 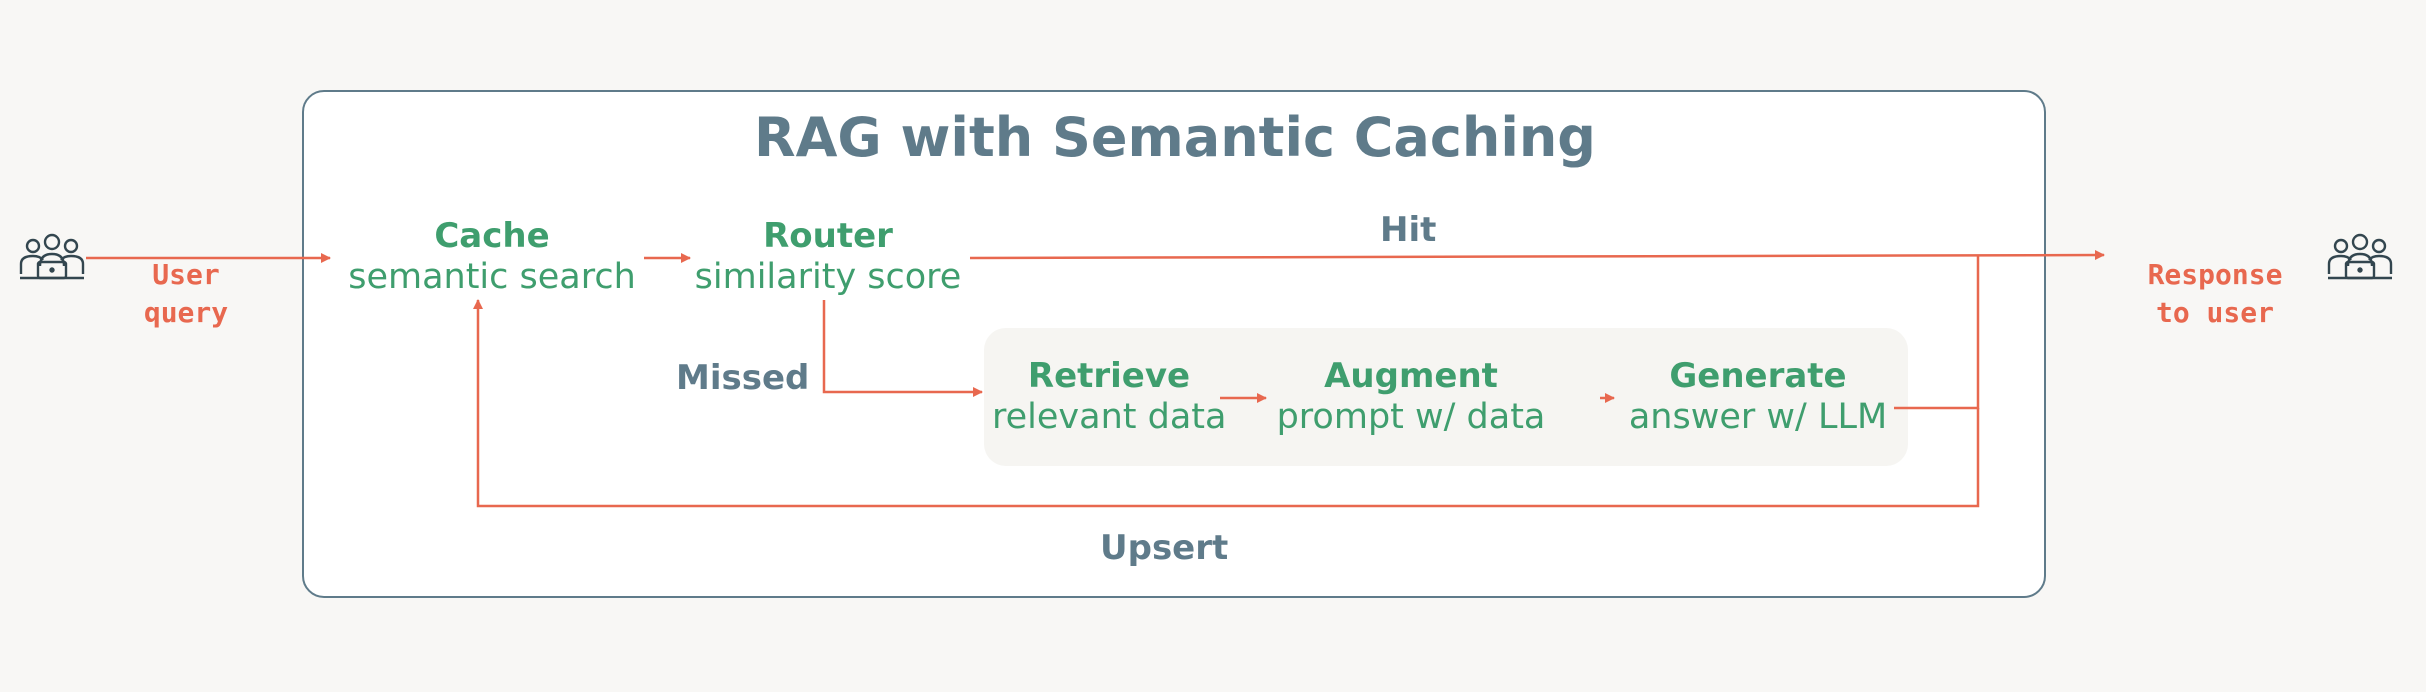 I want to click on node-augment: Augment prompt w/ data, so click(x=1411, y=397).